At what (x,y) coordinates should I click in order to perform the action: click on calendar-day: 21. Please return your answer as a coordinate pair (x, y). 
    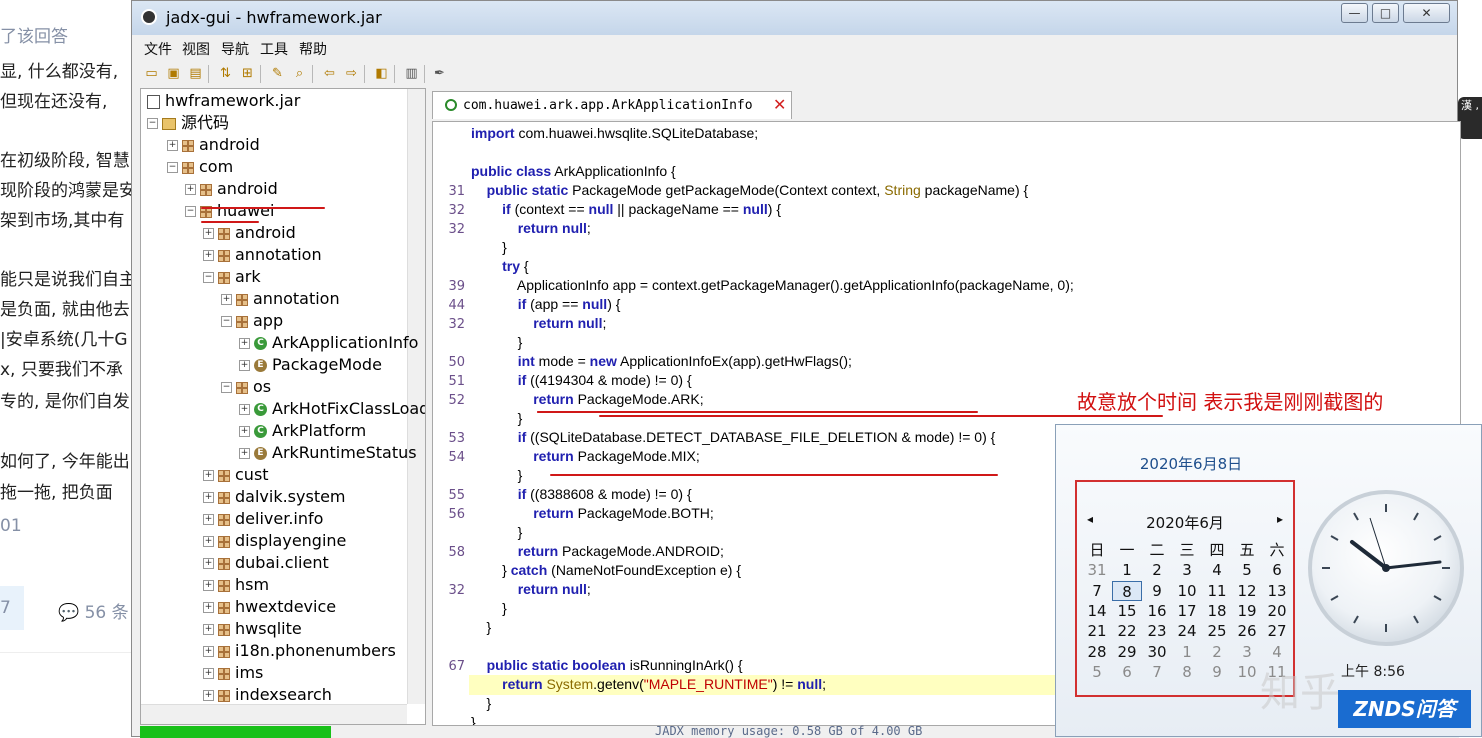
    Looking at the image, I should click on (1097, 631).